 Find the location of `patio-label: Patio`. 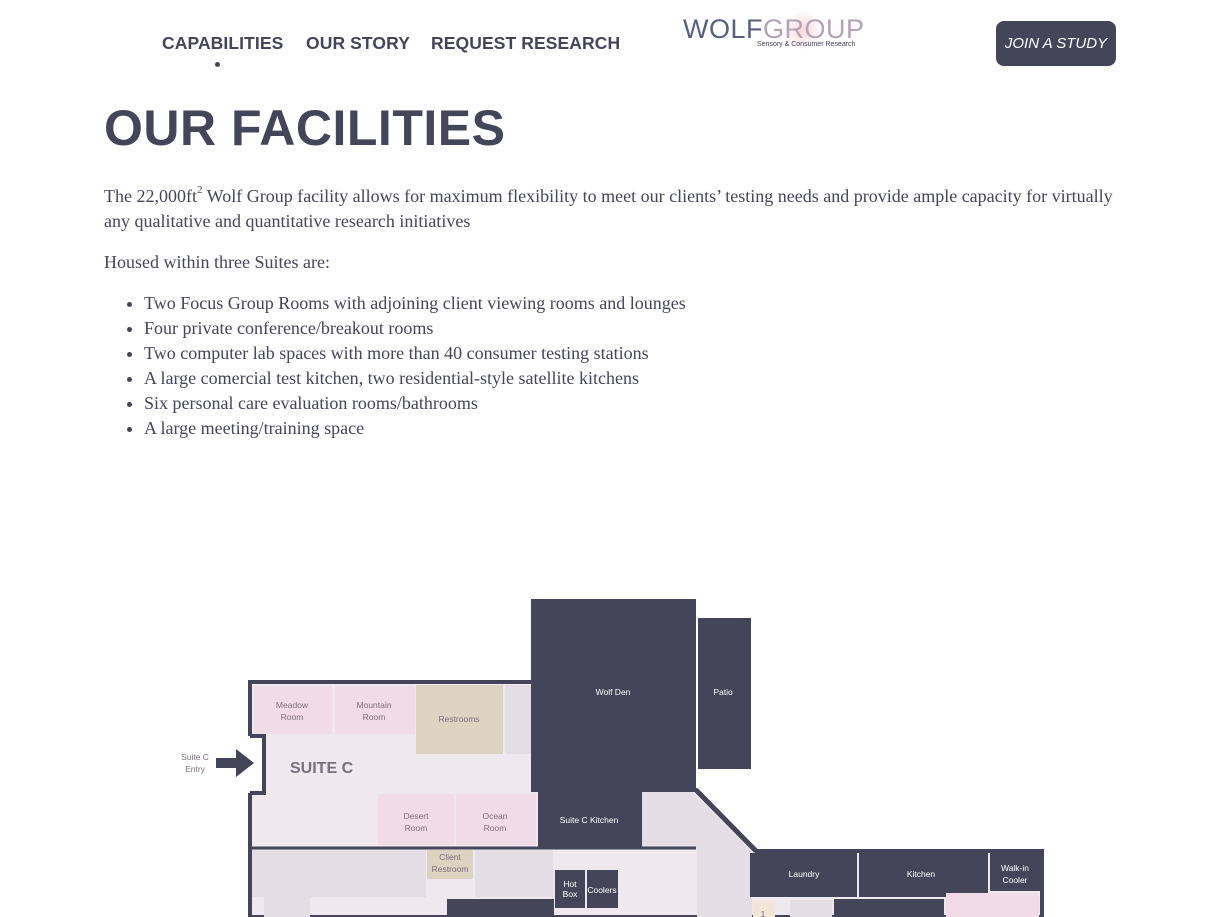

patio-label: Patio is located at coordinates (723, 692).